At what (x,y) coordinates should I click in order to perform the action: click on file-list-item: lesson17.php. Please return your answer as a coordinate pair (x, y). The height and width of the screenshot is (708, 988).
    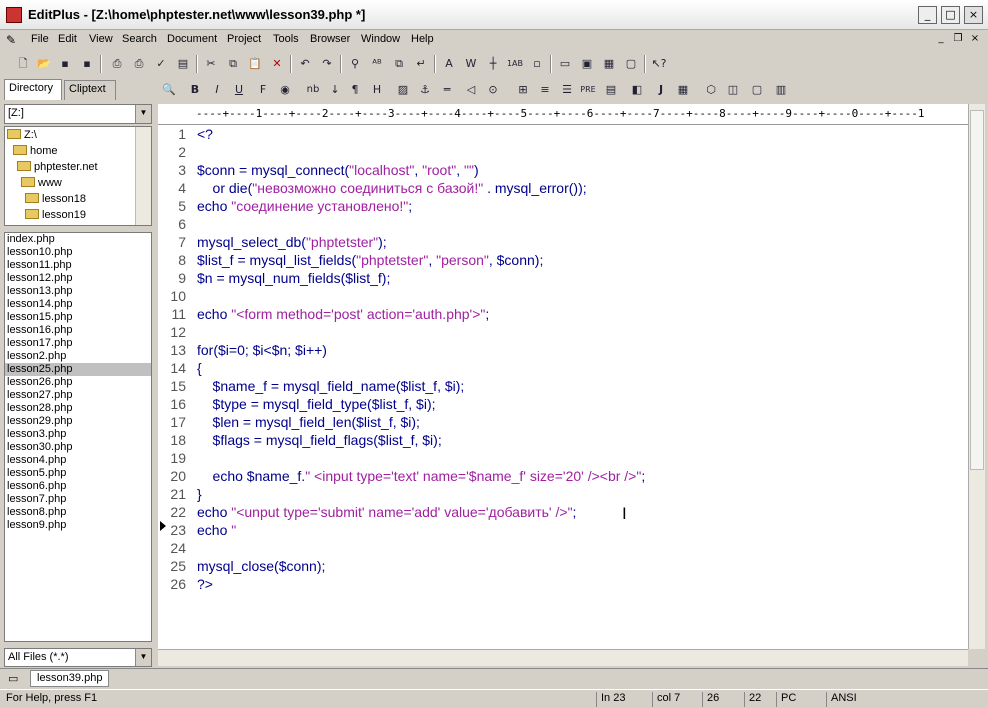
    Looking at the image, I should click on (78, 343).